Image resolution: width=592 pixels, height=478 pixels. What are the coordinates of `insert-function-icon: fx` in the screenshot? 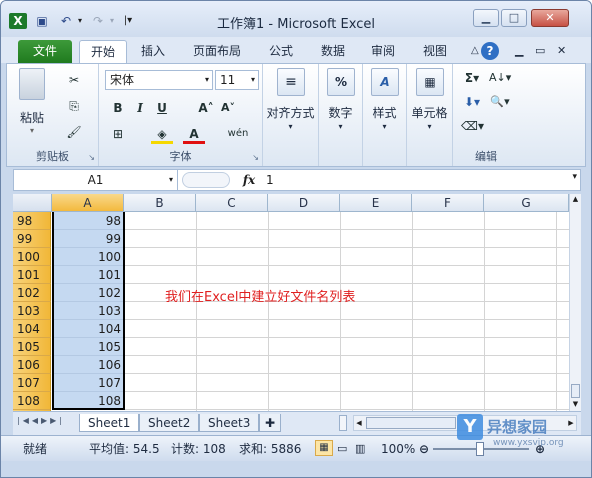 It's located at (249, 180).